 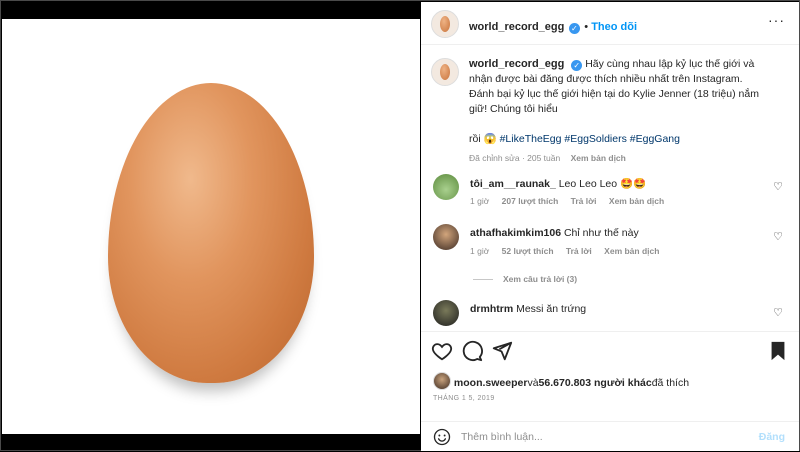 I want to click on comment-likes-count: 52 lượt thích, so click(x=528, y=251).